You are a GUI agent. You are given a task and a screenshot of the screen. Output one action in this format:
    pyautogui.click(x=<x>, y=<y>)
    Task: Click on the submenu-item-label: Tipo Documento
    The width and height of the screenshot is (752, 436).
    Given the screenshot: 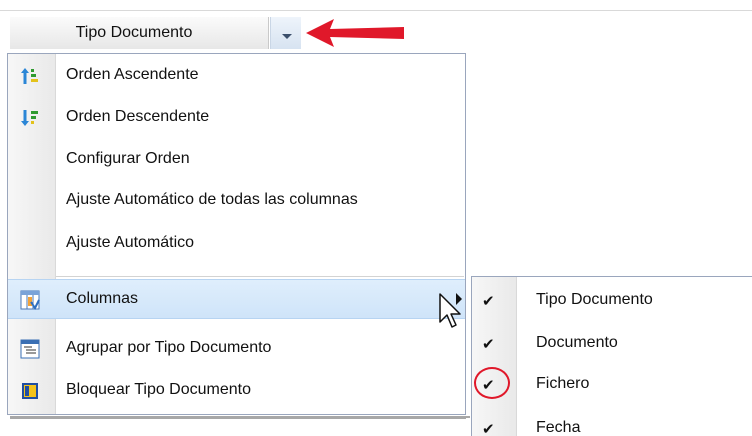 What is the action you would take?
    pyautogui.click(x=594, y=299)
    